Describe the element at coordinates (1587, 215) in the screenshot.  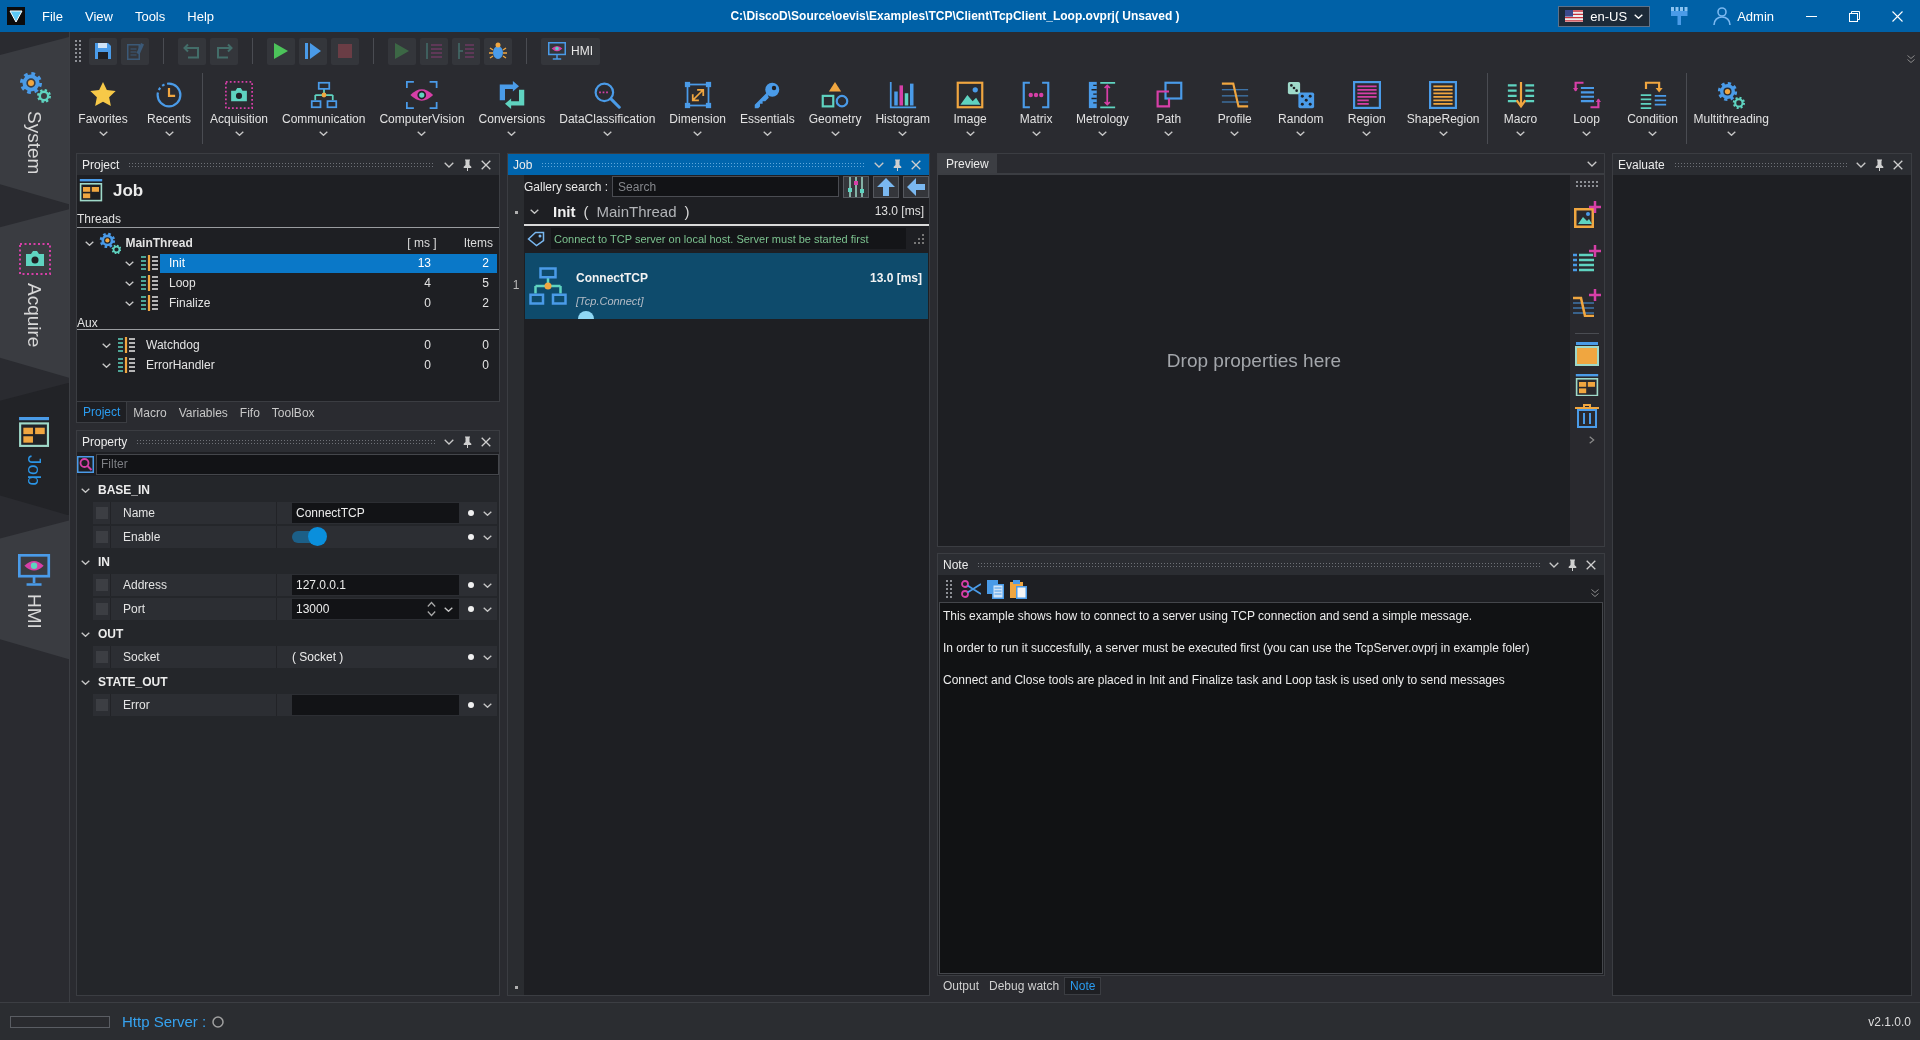
I see `add-image-icon` at that location.